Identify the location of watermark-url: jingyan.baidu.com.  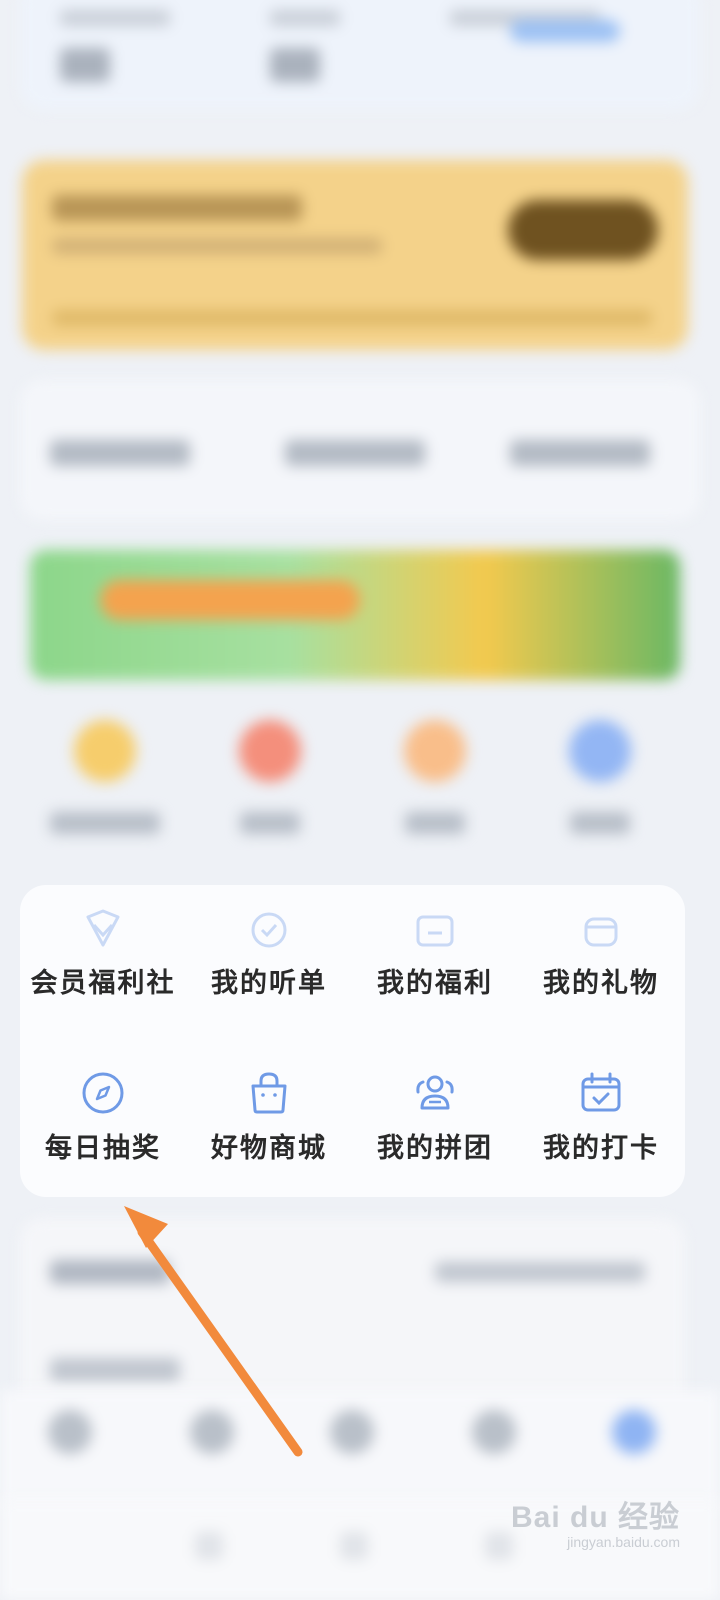
(623, 1542).